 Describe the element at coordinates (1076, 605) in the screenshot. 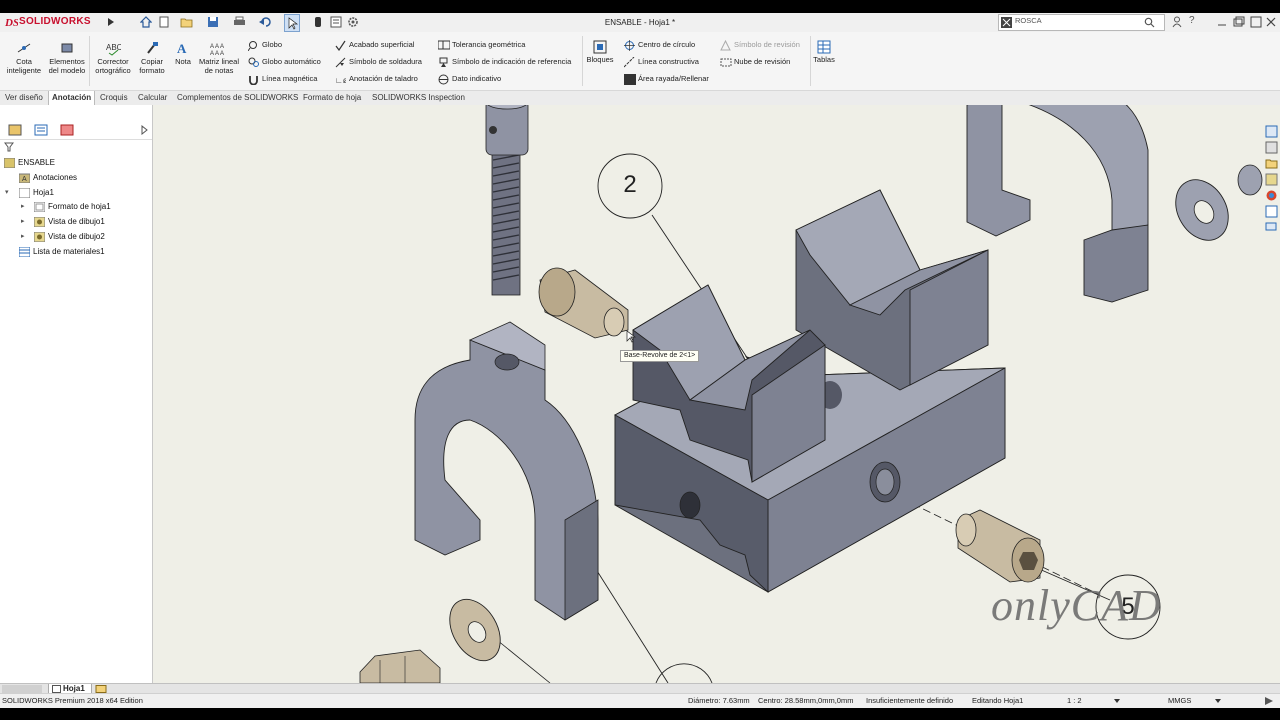

I see `watermark: onlyCAD` at that location.